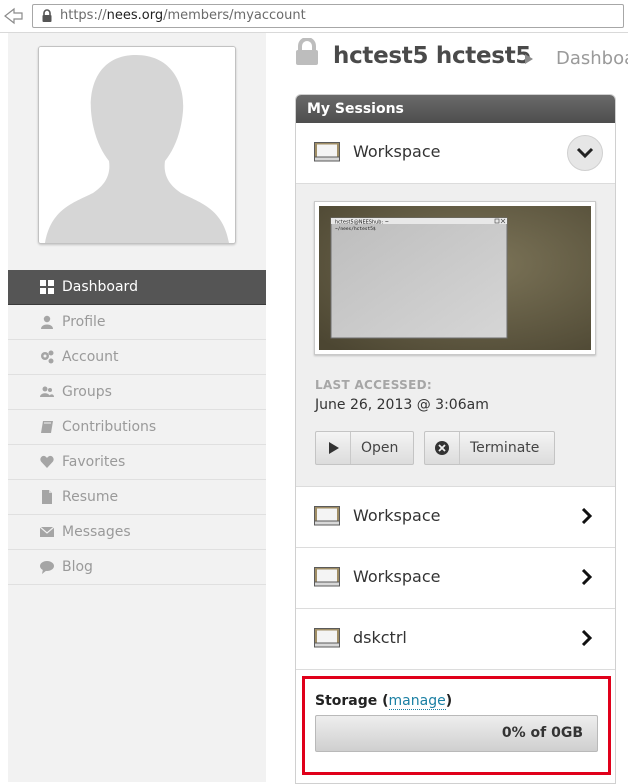  Describe the element at coordinates (94, 462) in the screenshot. I see `sidebar-item-label: Favorites` at that location.